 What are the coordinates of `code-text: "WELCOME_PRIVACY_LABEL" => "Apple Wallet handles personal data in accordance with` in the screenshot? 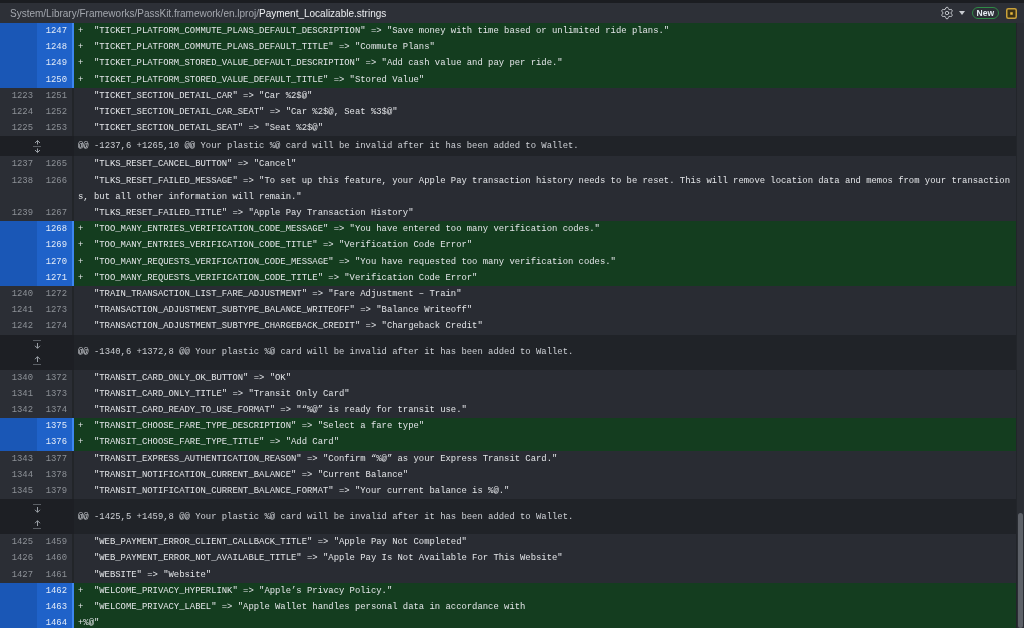 It's located at (309, 607).